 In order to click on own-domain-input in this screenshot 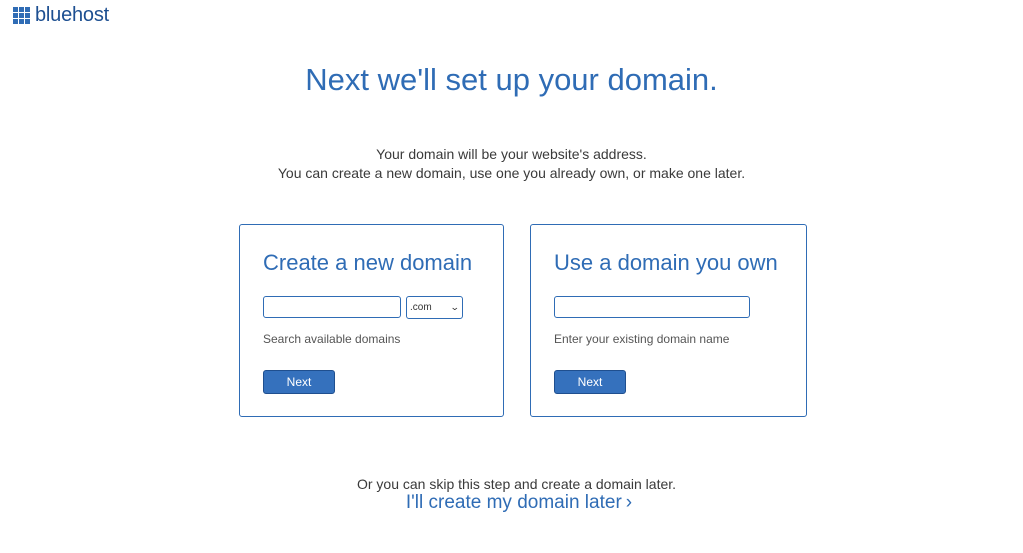, I will do `click(652, 307)`.